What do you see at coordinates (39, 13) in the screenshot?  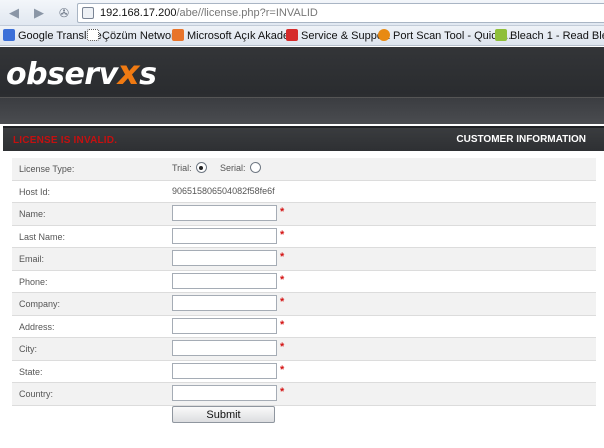 I see `forward-arrow-icon: ▶` at bounding box center [39, 13].